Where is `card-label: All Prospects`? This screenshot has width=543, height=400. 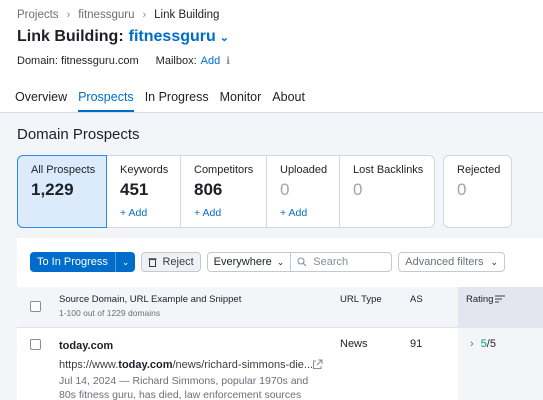
card-label: All Prospects is located at coordinates (63, 170).